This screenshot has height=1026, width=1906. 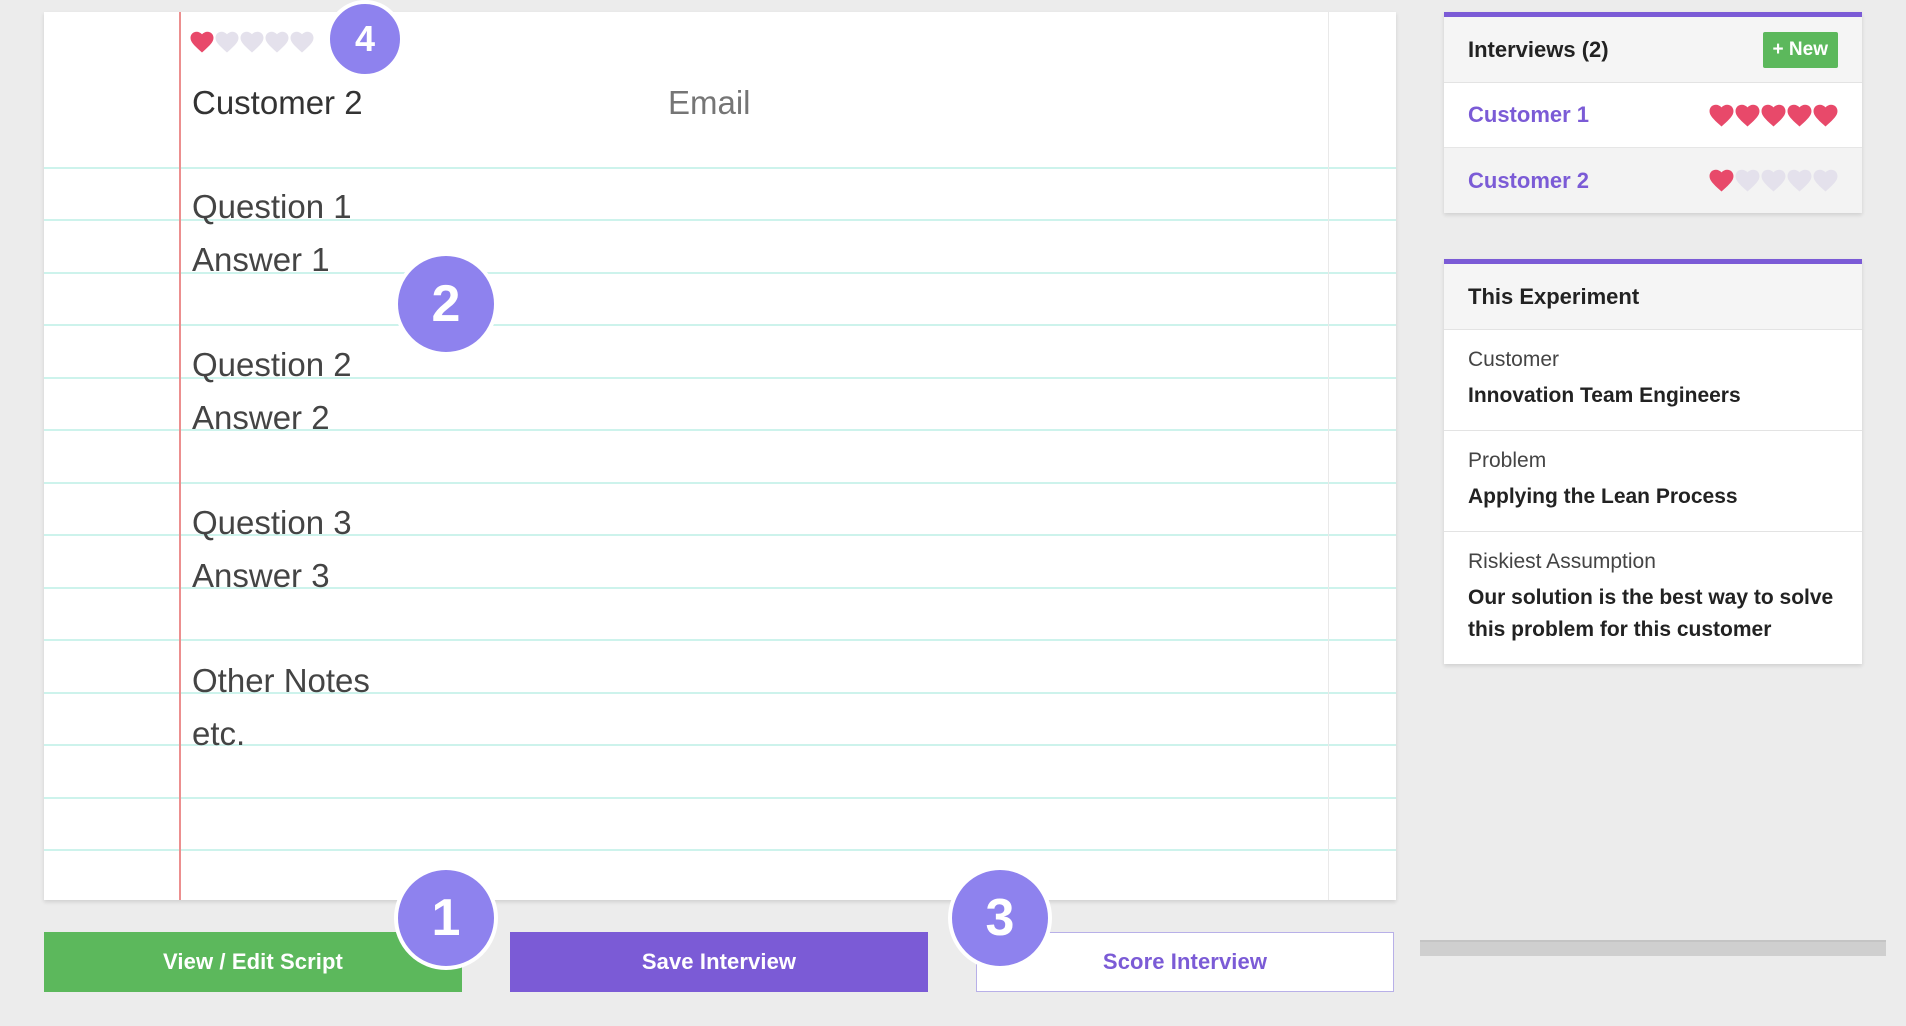 I want to click on horizontal-scrollbar, so click(x=1653, y=948).